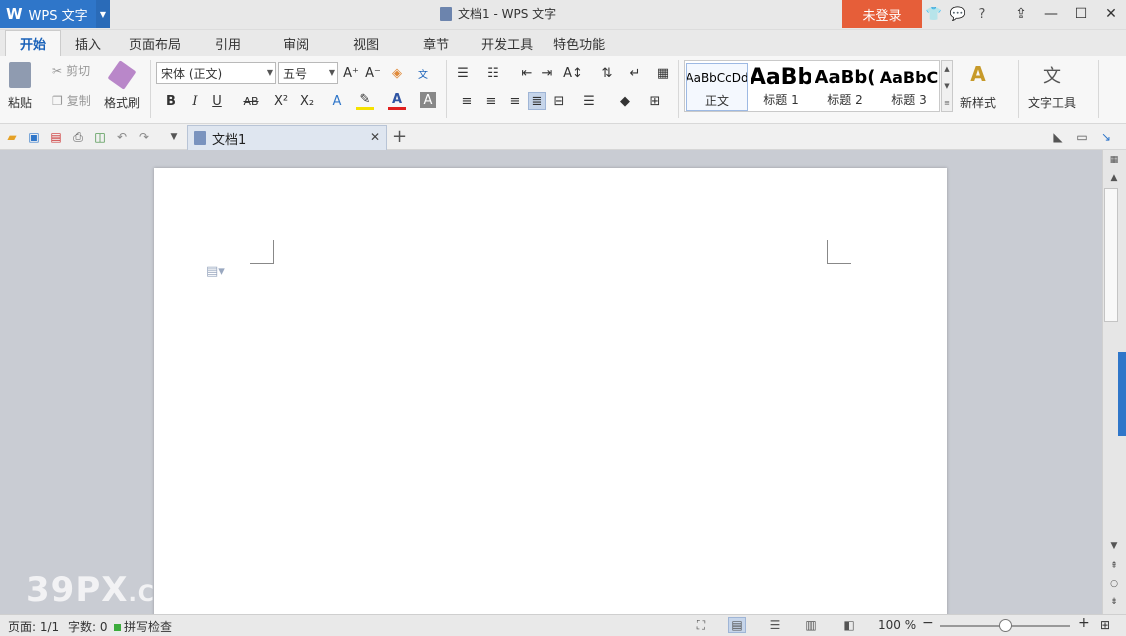 The width and height of the screenshot is (1126, 636). What do you see at coordinates (1114, 566) in the screenshot?
I see `previous-page-icon: ⇞` at bounding box center [1114, 566].